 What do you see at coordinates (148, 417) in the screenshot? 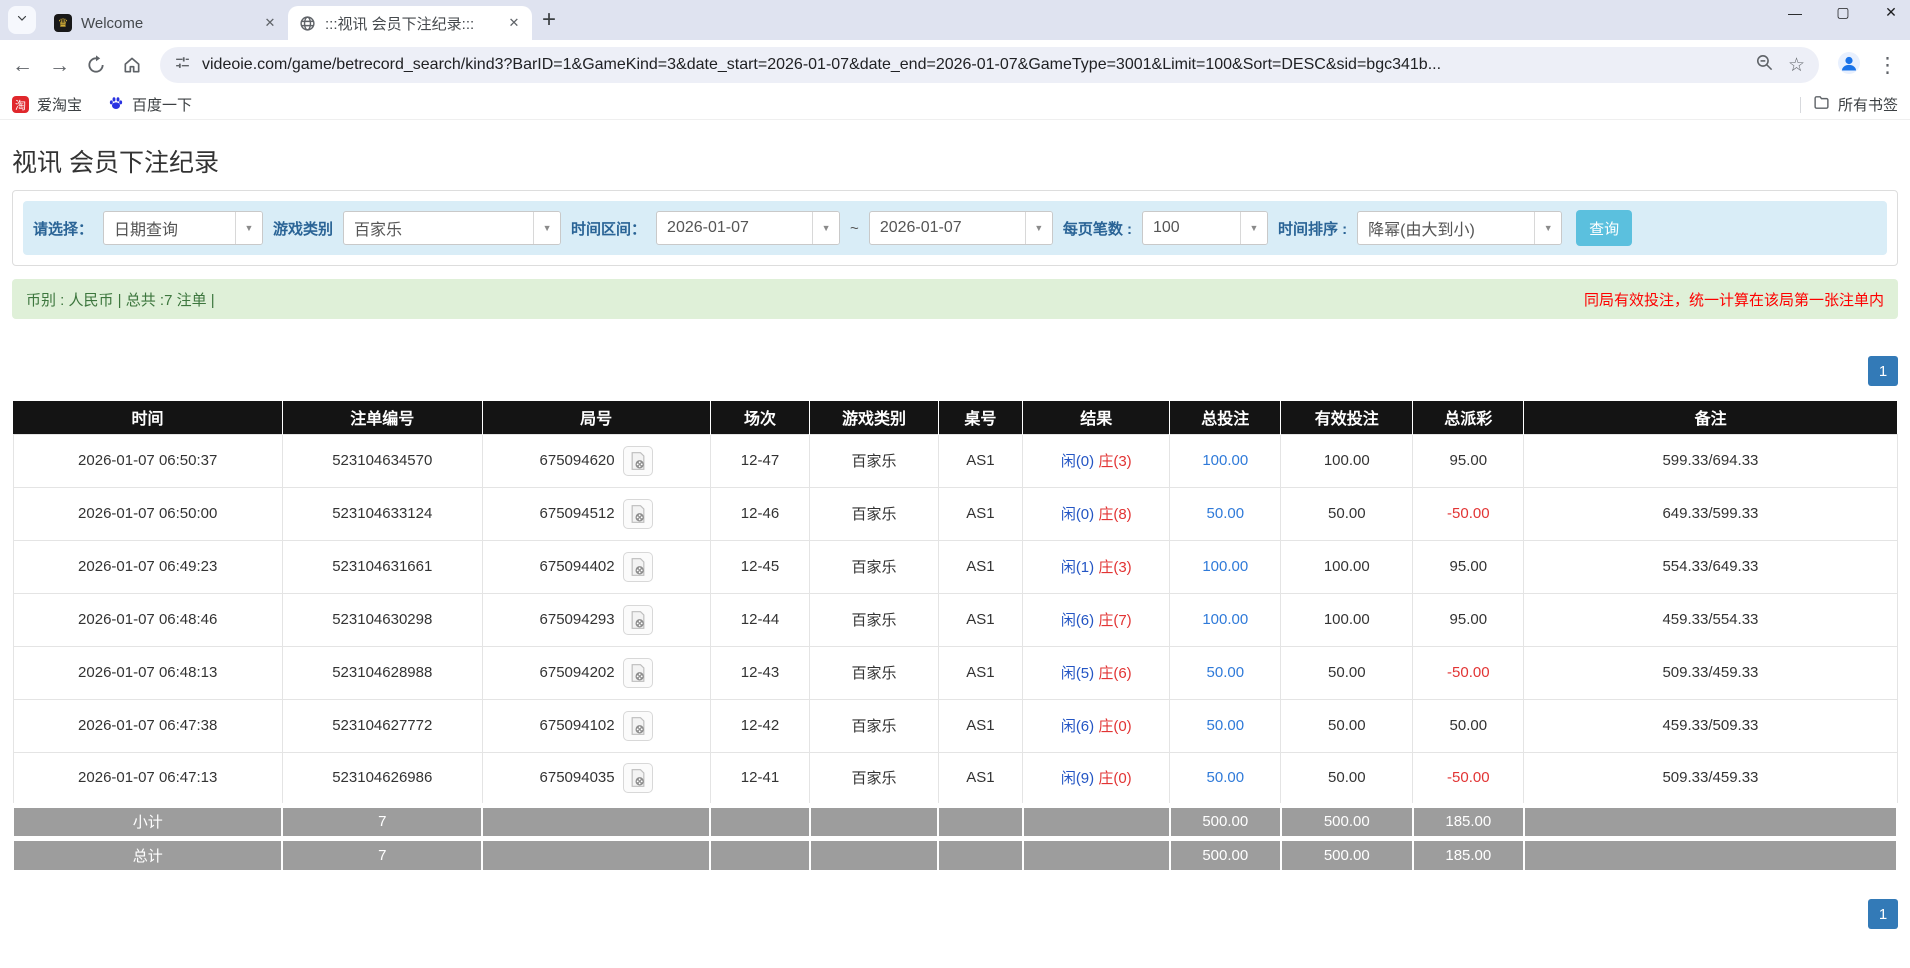
I see `col-header-time: 时间` at bounding box center [148, 417].